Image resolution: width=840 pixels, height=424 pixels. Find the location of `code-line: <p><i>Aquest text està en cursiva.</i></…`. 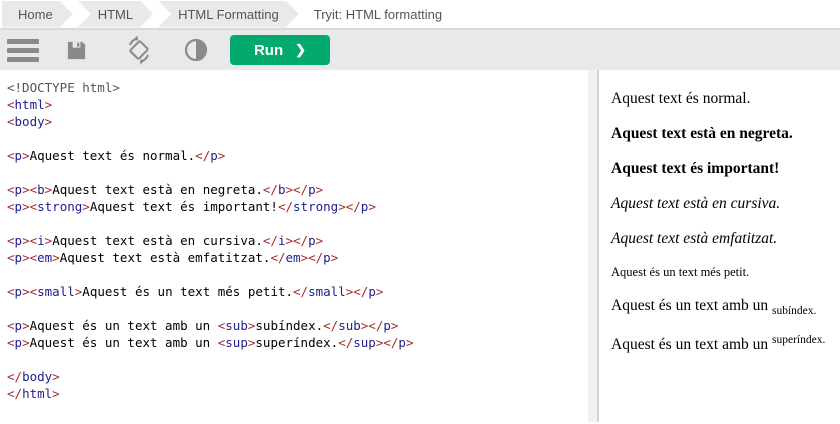

code-line: <p><i>Aquest text està en cursiva.</i></… is located at coordinates (297, 240).